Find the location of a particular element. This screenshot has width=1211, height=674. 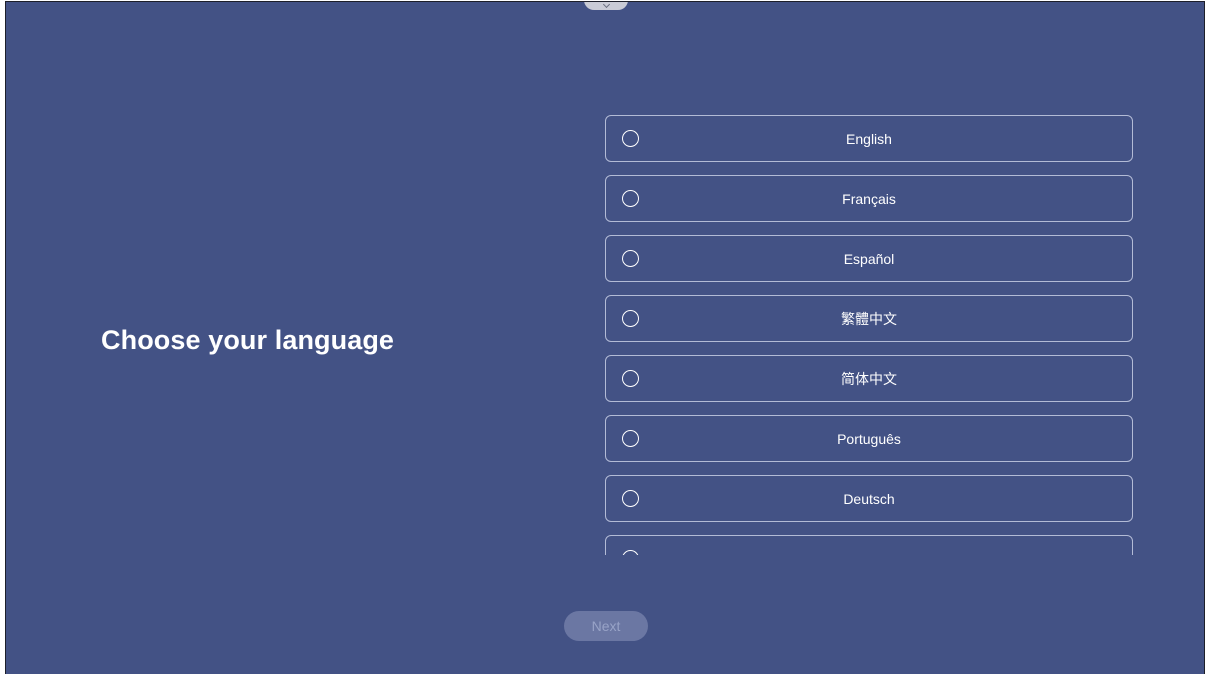

language-label: English is located at coordinates (869, 138).